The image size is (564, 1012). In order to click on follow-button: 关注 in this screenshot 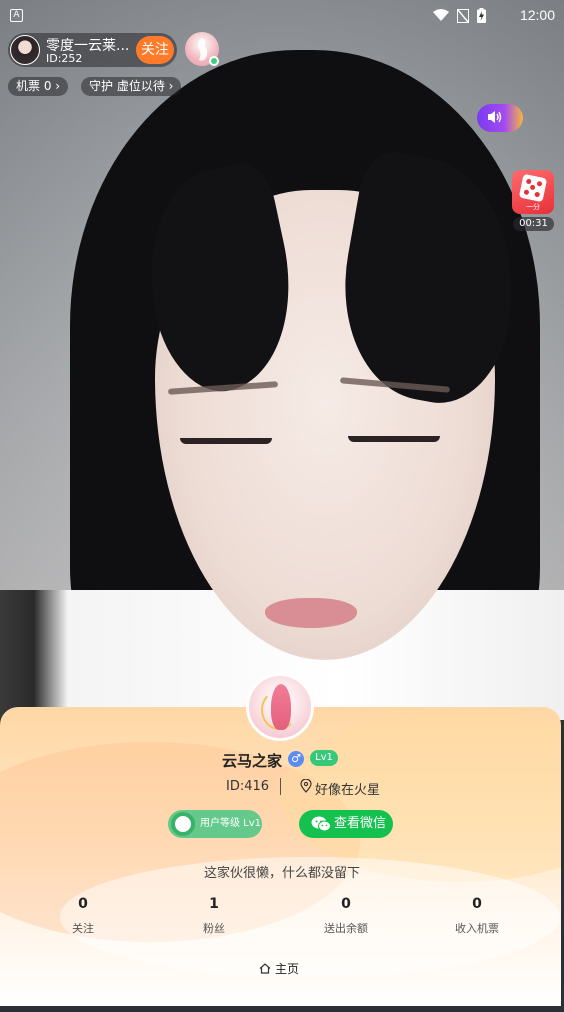, I will do `click(155, 50)`.